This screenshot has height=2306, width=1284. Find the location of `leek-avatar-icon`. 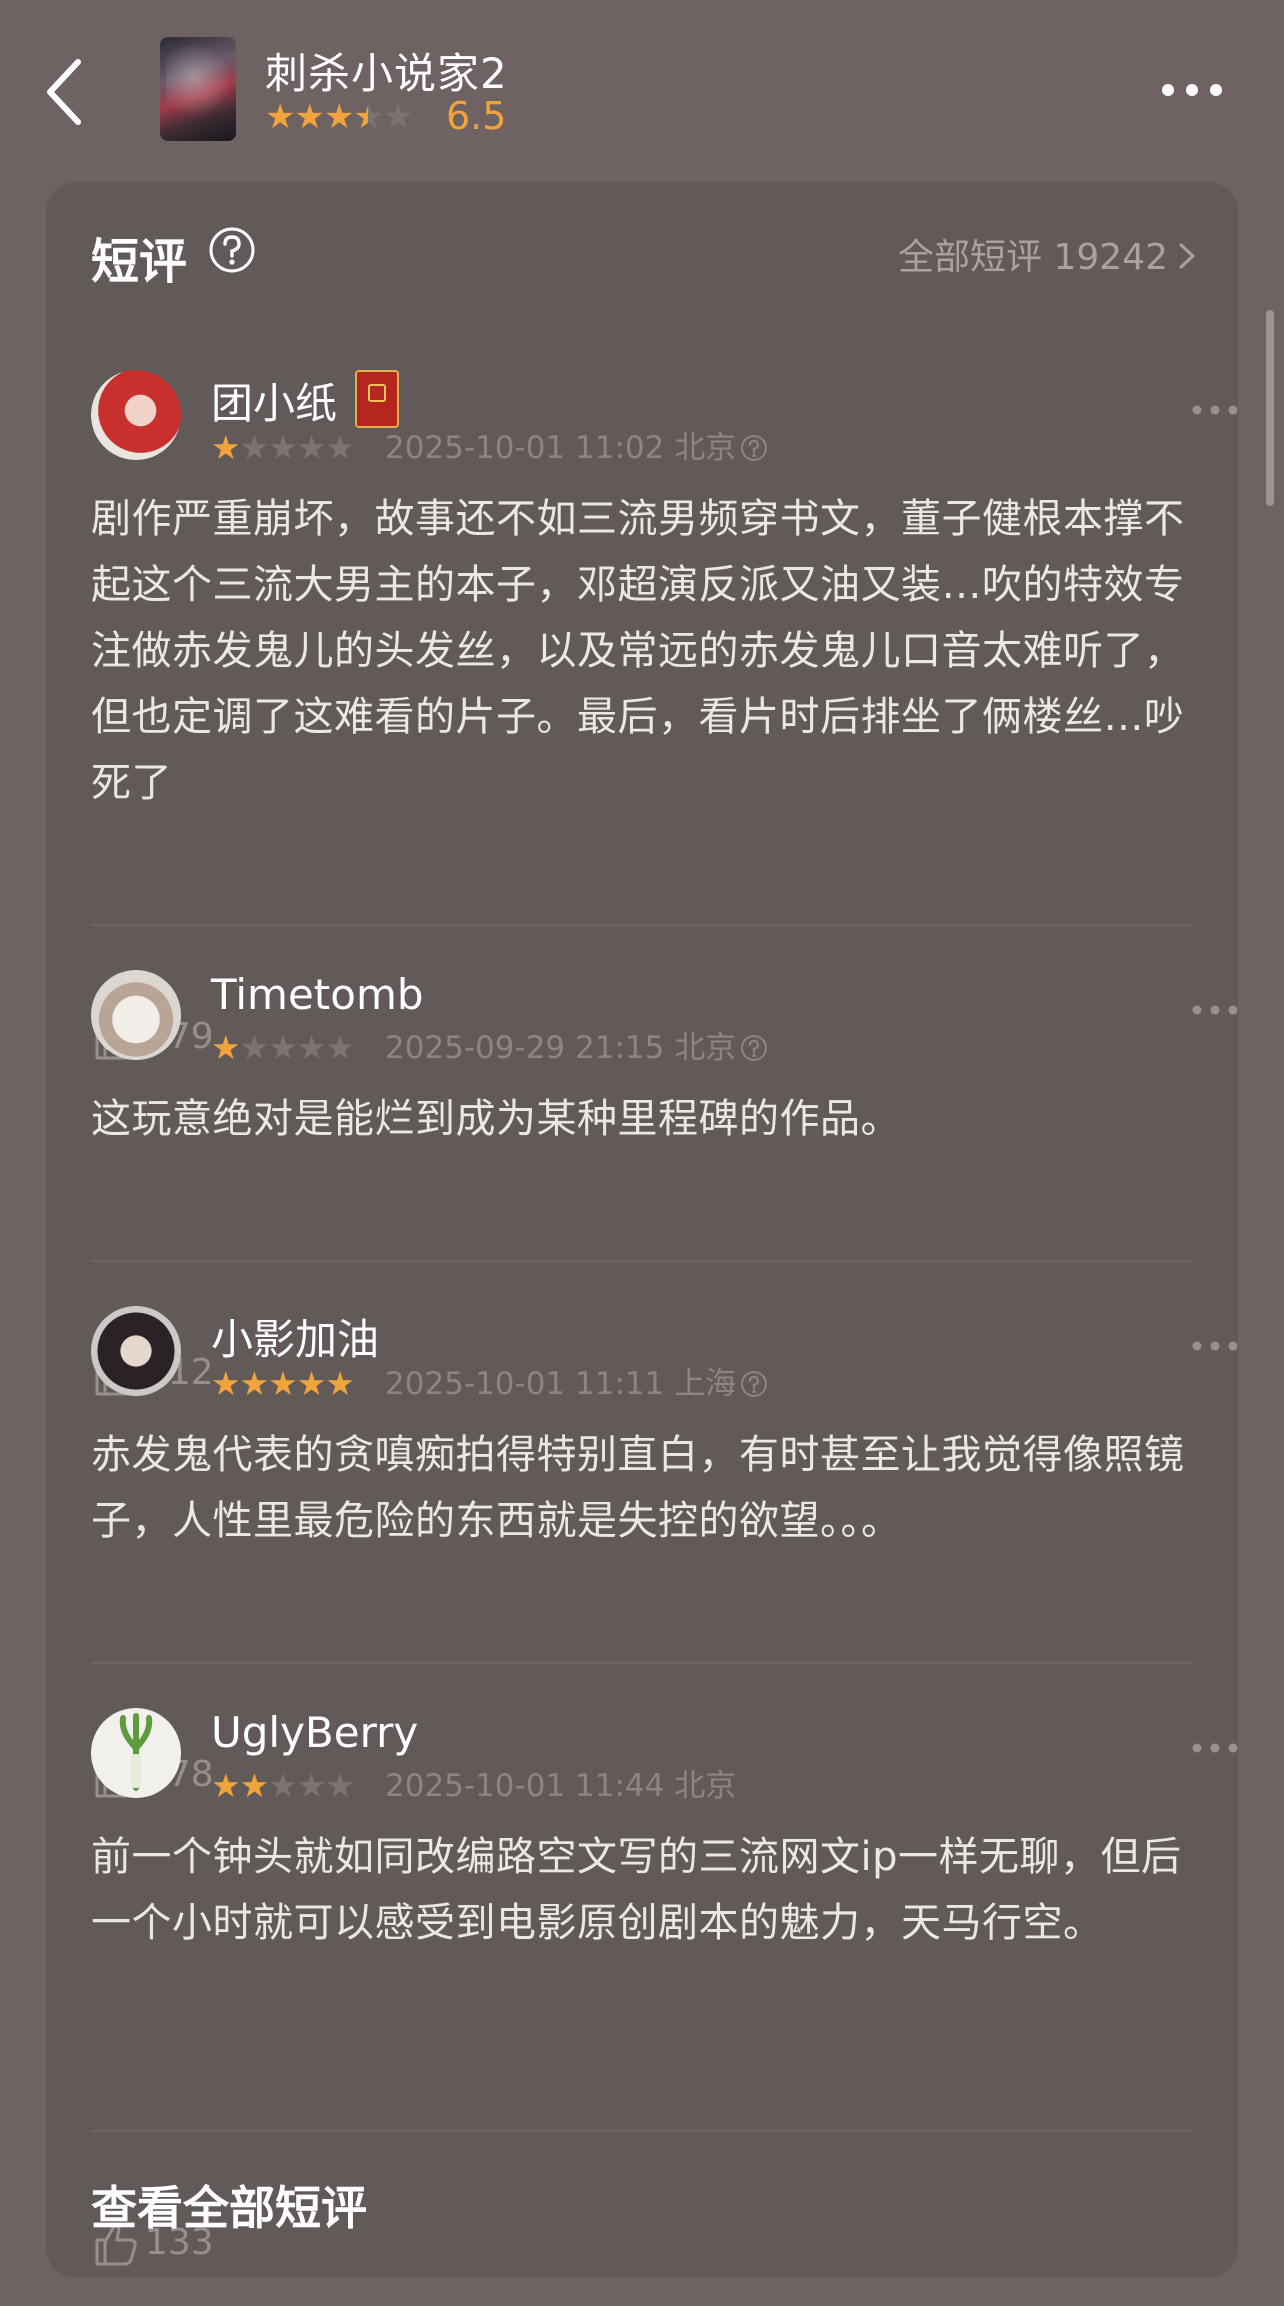

leek-avatar-icon is located at coordinates (136, 1752).